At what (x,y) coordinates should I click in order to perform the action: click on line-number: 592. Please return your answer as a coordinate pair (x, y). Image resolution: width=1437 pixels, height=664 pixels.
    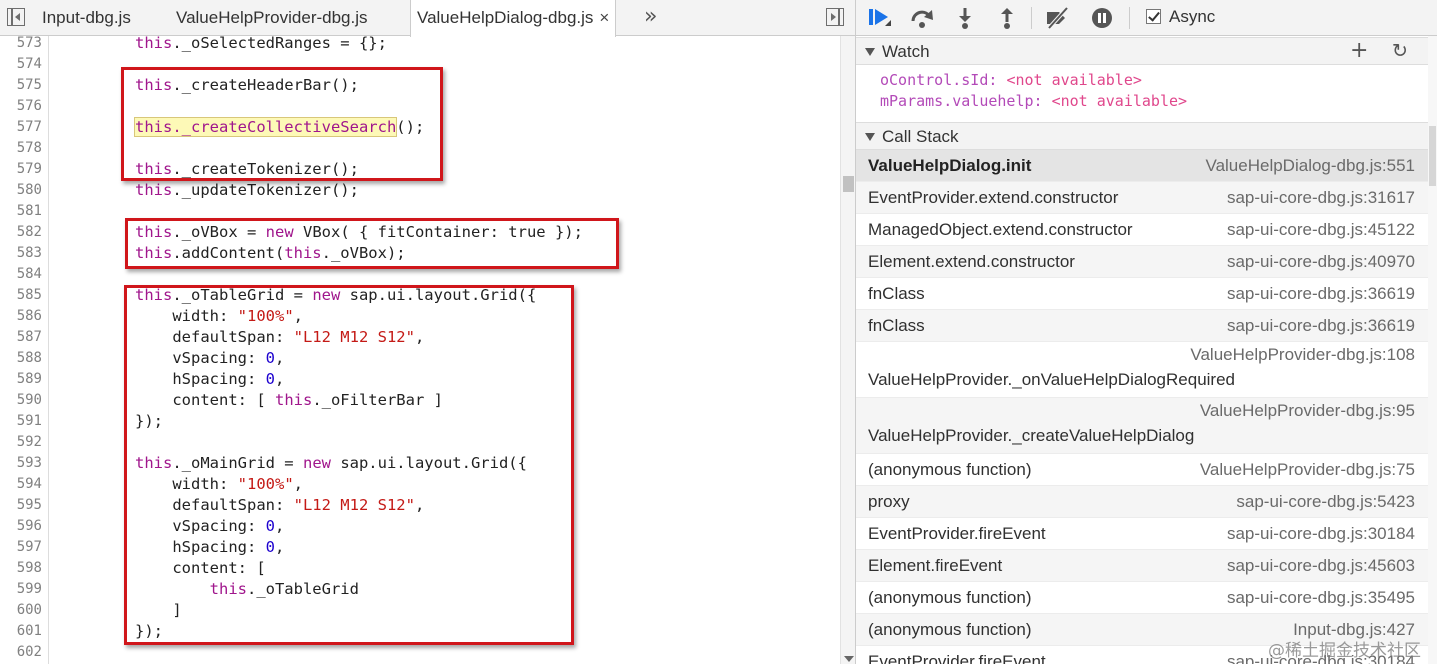
    Looking at the image, I should click on (21, 442).